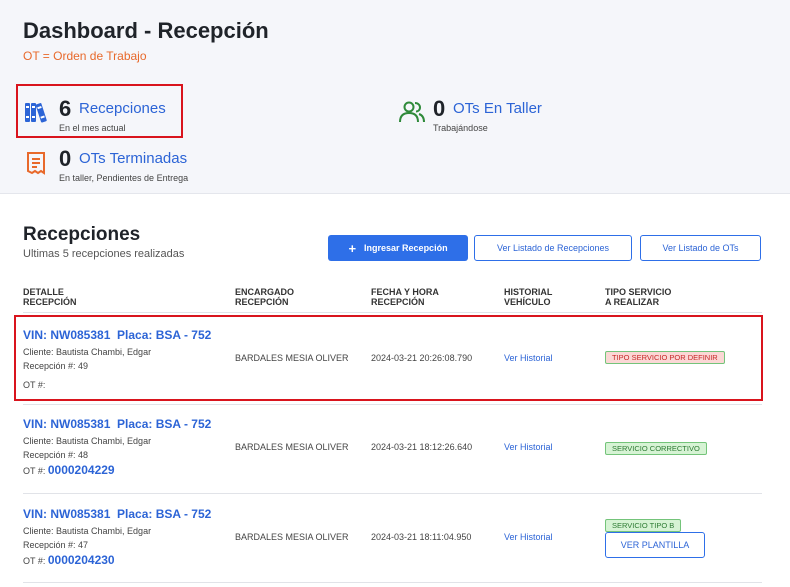 Image resolution: width=790 pixels, height=587 pixels. Describe the element at coordinates (50, 297) in the screenshot. I see `column-header-detalle: DETALLE RECEPCIÓN` at that location.